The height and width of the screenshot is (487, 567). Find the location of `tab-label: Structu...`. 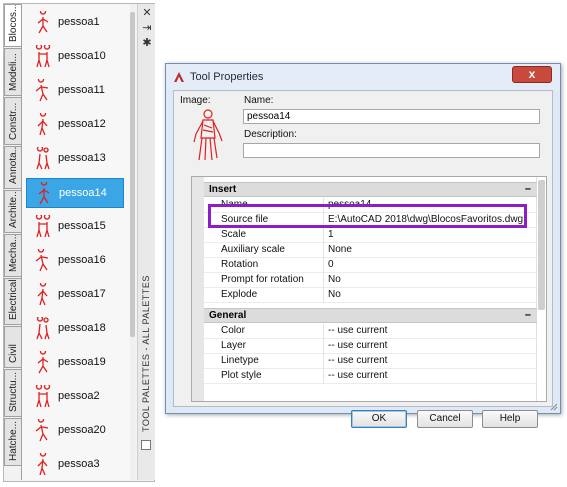

tab-label: Structu... is located at coordinates (13, 391).